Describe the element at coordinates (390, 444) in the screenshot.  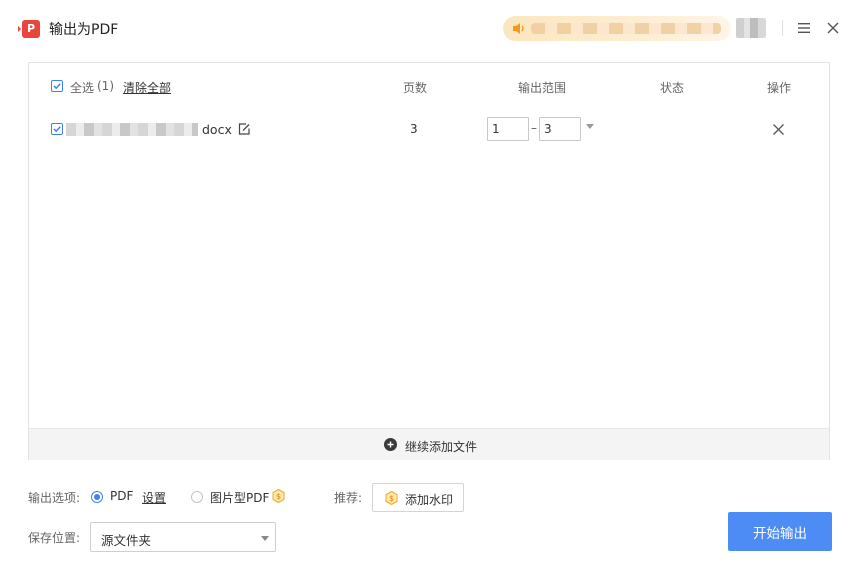
I see `plus-circle-icon` at that location.